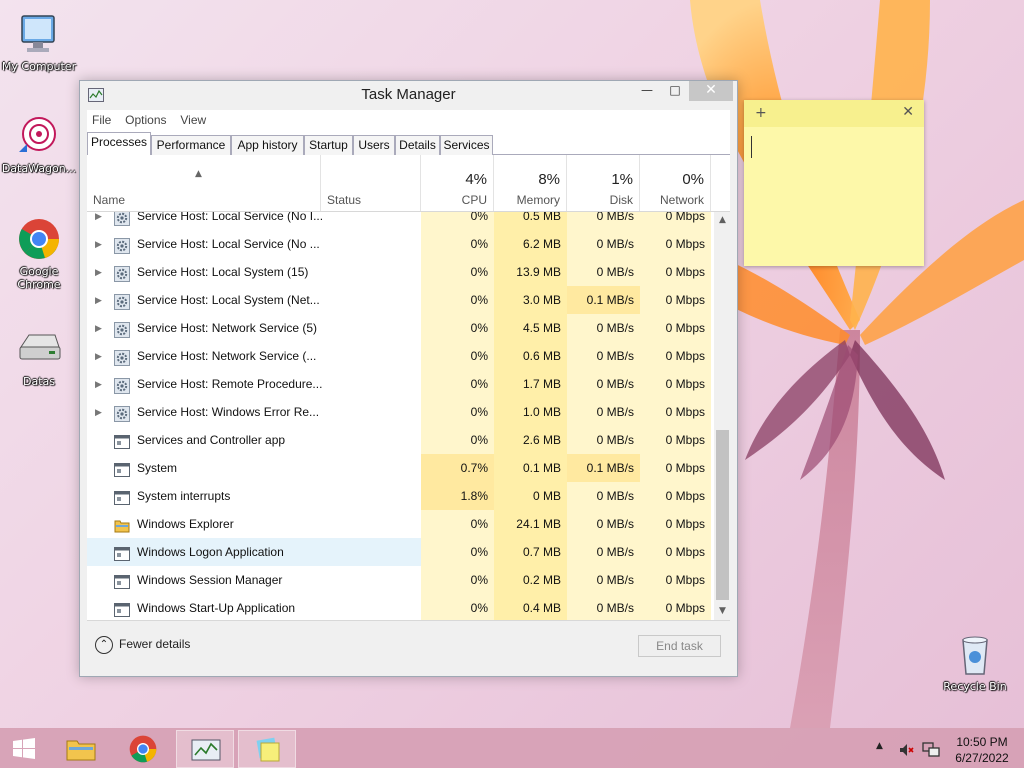 The image size is (1024, 768). I want to click on scroll-thumb, so click(722, 515).